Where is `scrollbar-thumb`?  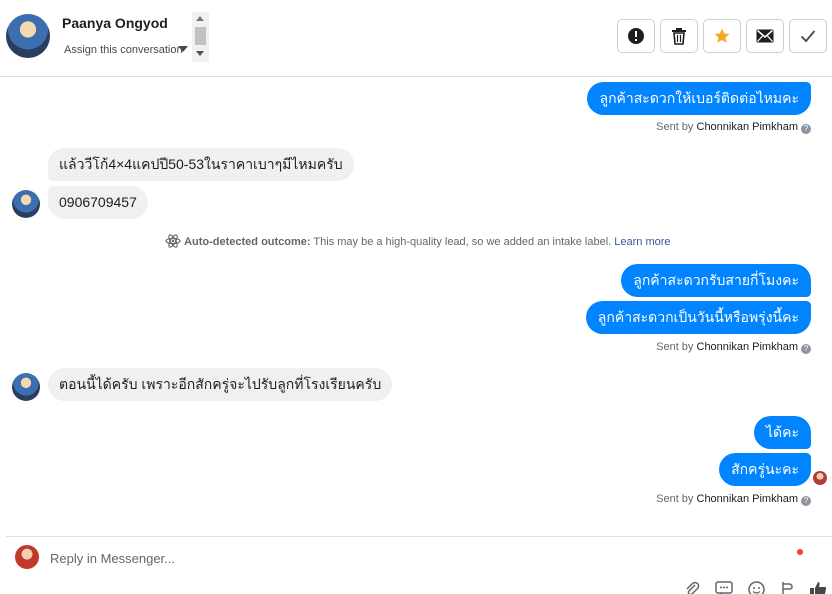 scrollbar-thumb is located at coordinates (200, 36).